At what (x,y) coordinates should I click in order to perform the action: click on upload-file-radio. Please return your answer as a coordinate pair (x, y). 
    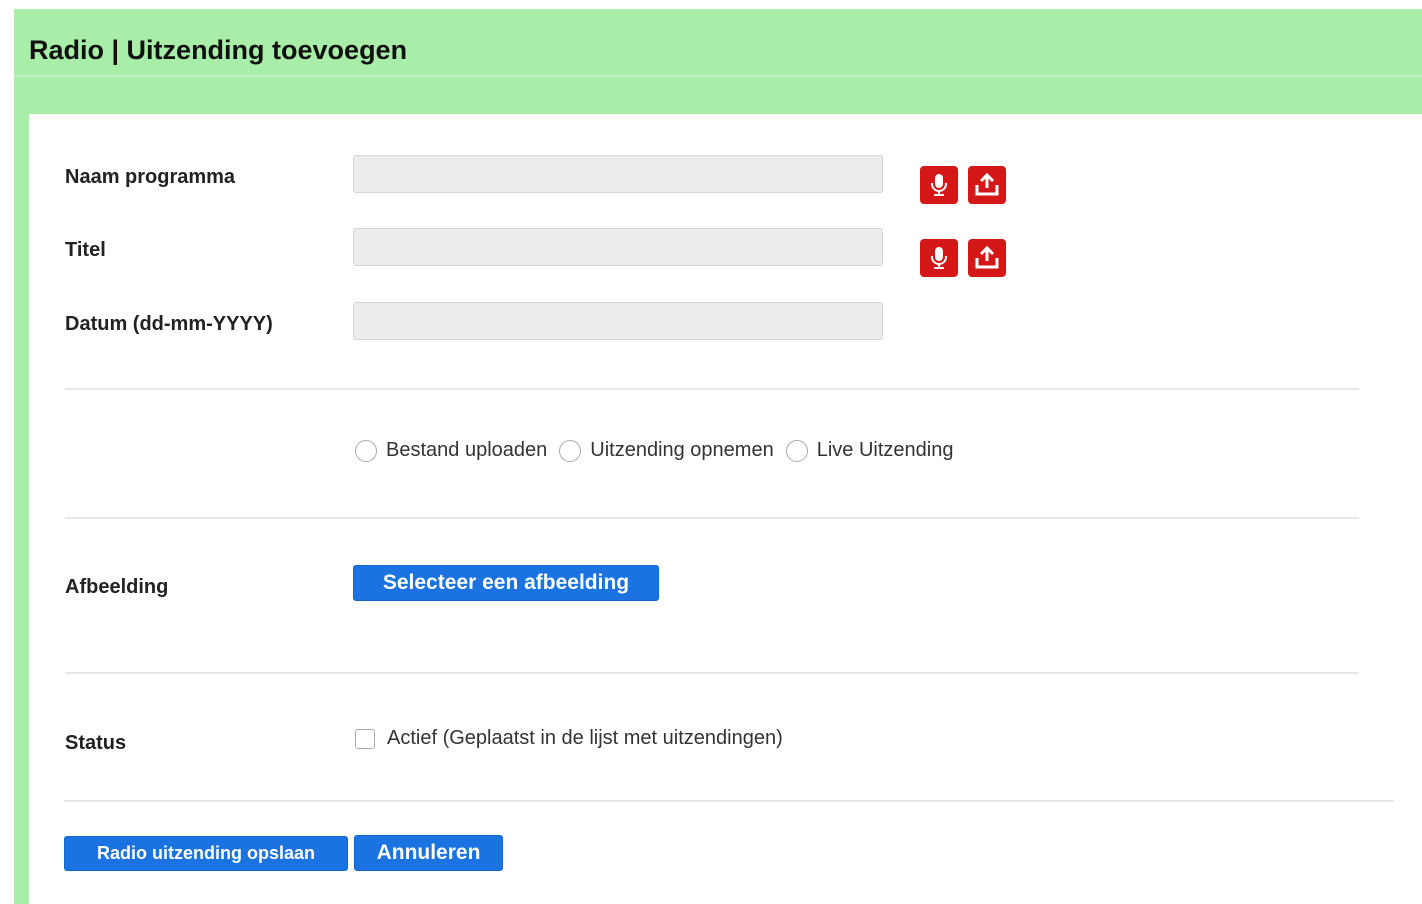
    Looking at the image, I should click on (366, 450).